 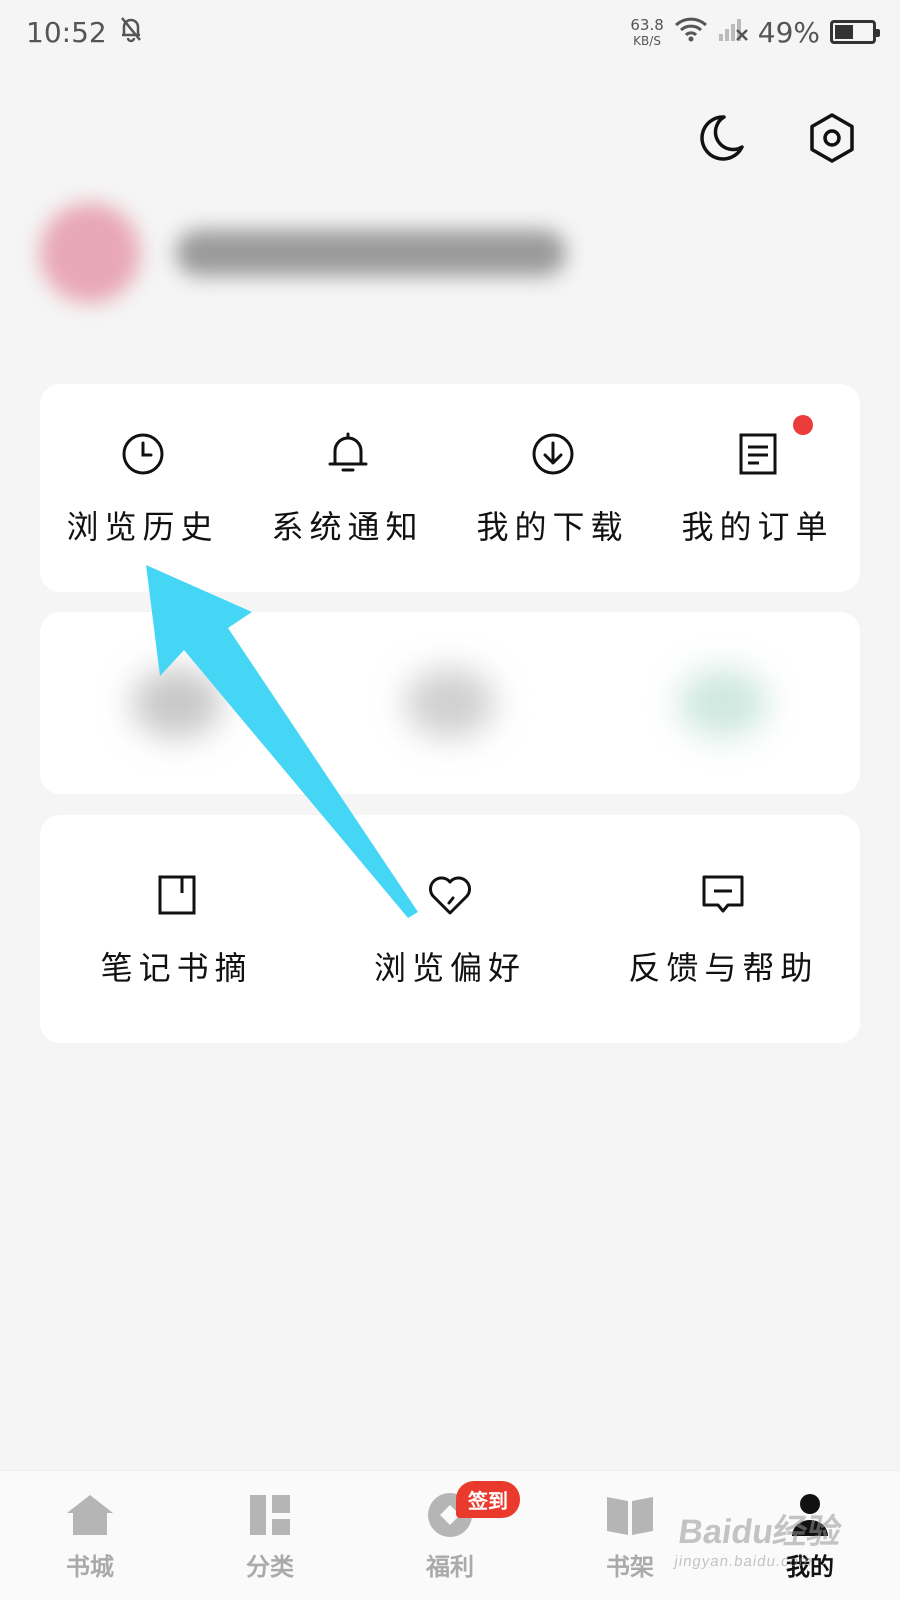 I want to click on menu-label: 我的订单, so click(x=757, y=527).